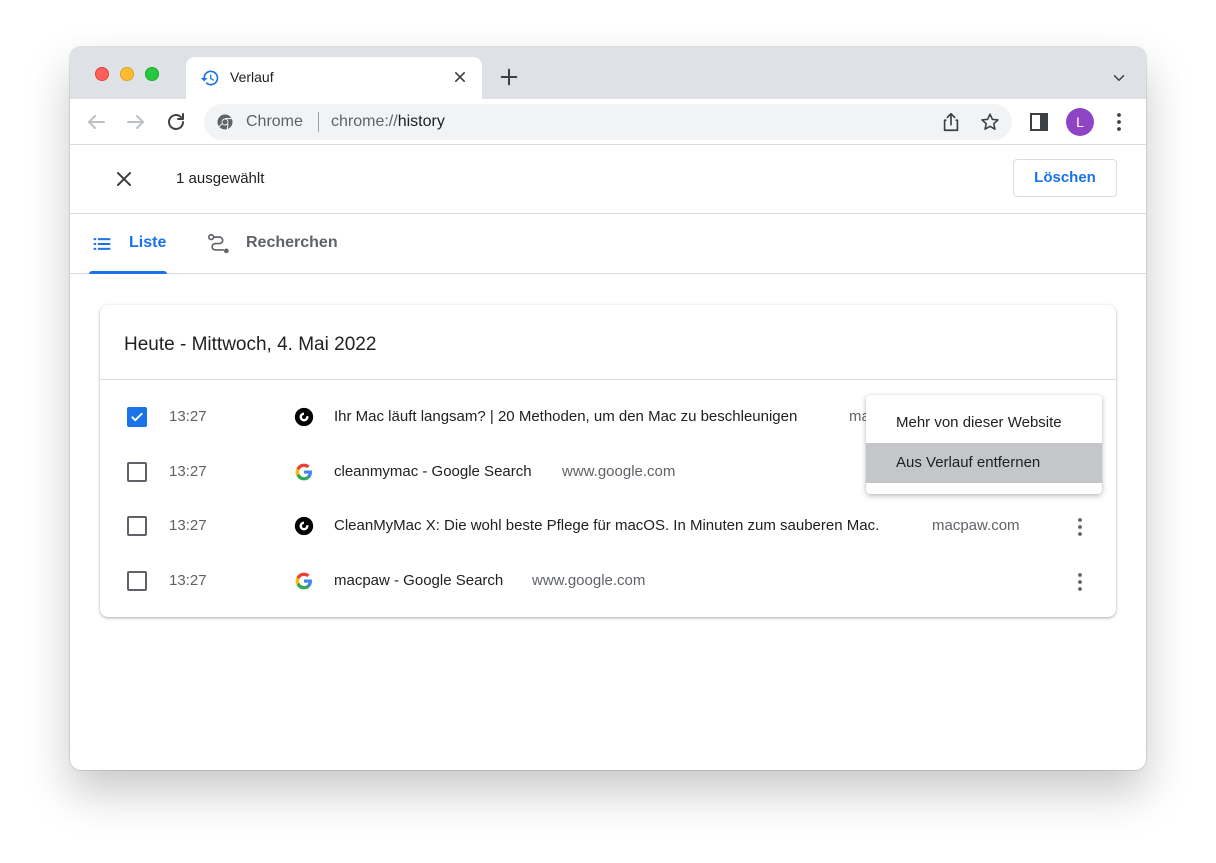 The height and width of the screenshot is (863, 1216). What do you see at coordinates (127, 74) in the screenshot?
I see `minimize-window-button` at bounding box center [127, 74].